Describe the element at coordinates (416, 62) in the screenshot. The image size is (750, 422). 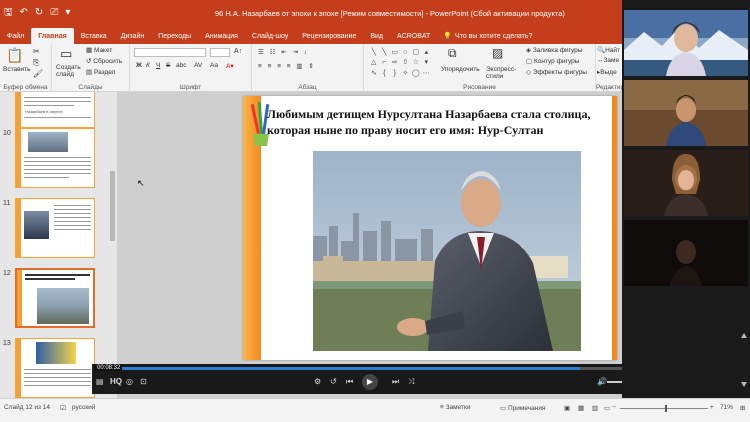
I see `shape-star-icon: ☆` at that location.